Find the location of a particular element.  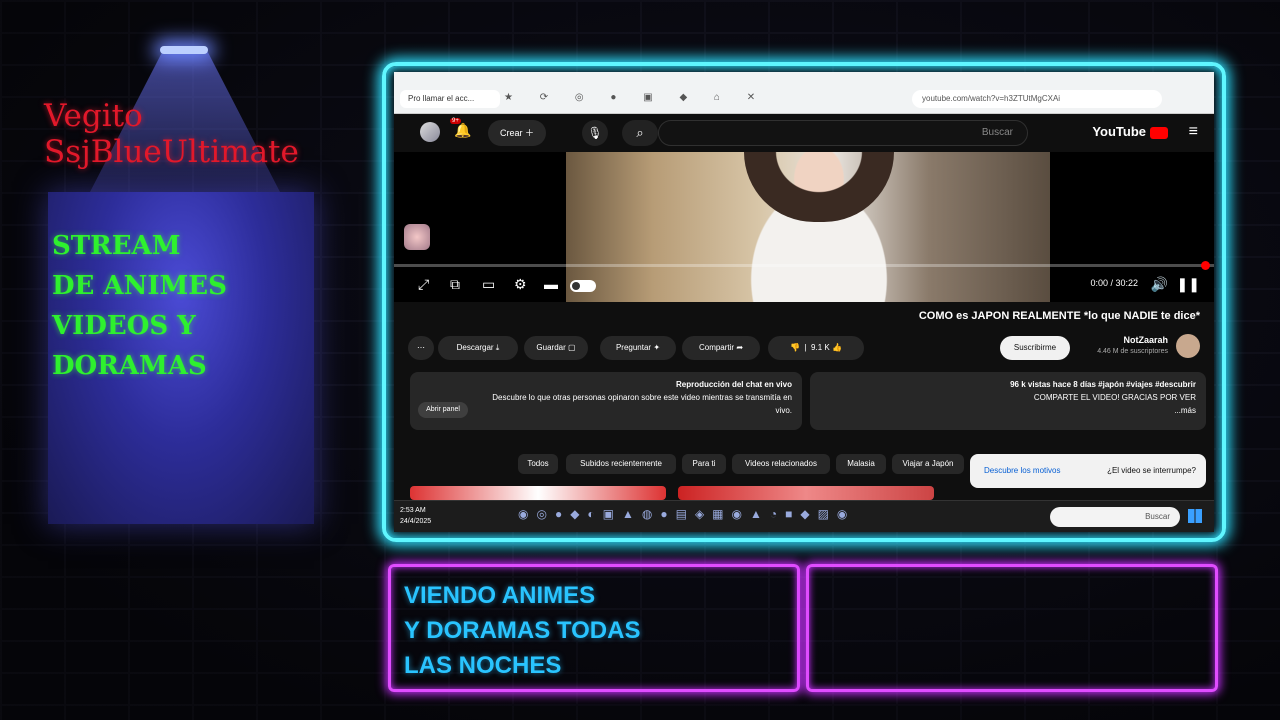

notification-badge: 9+ is located at coordinates (455, 121).